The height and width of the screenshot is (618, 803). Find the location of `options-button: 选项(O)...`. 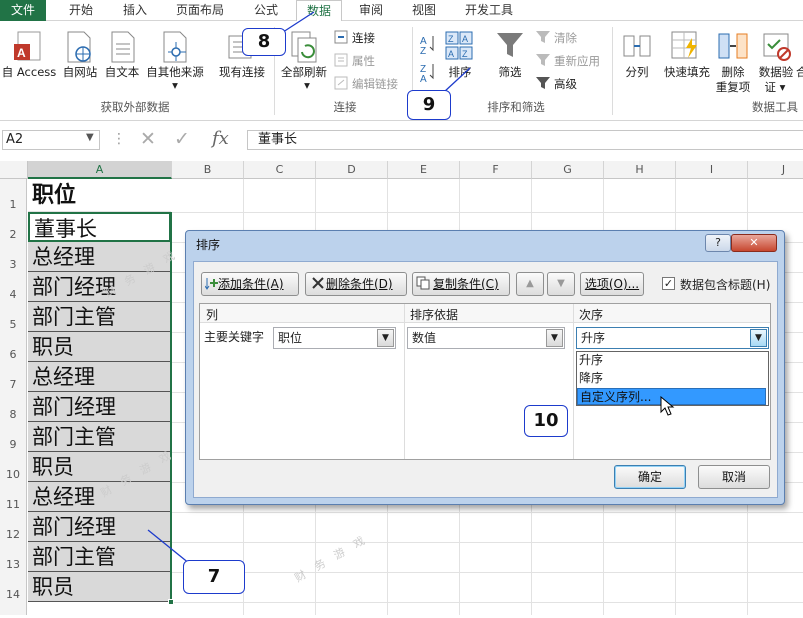

options-button: 选项(O)... is located at coordinates (612, 284).